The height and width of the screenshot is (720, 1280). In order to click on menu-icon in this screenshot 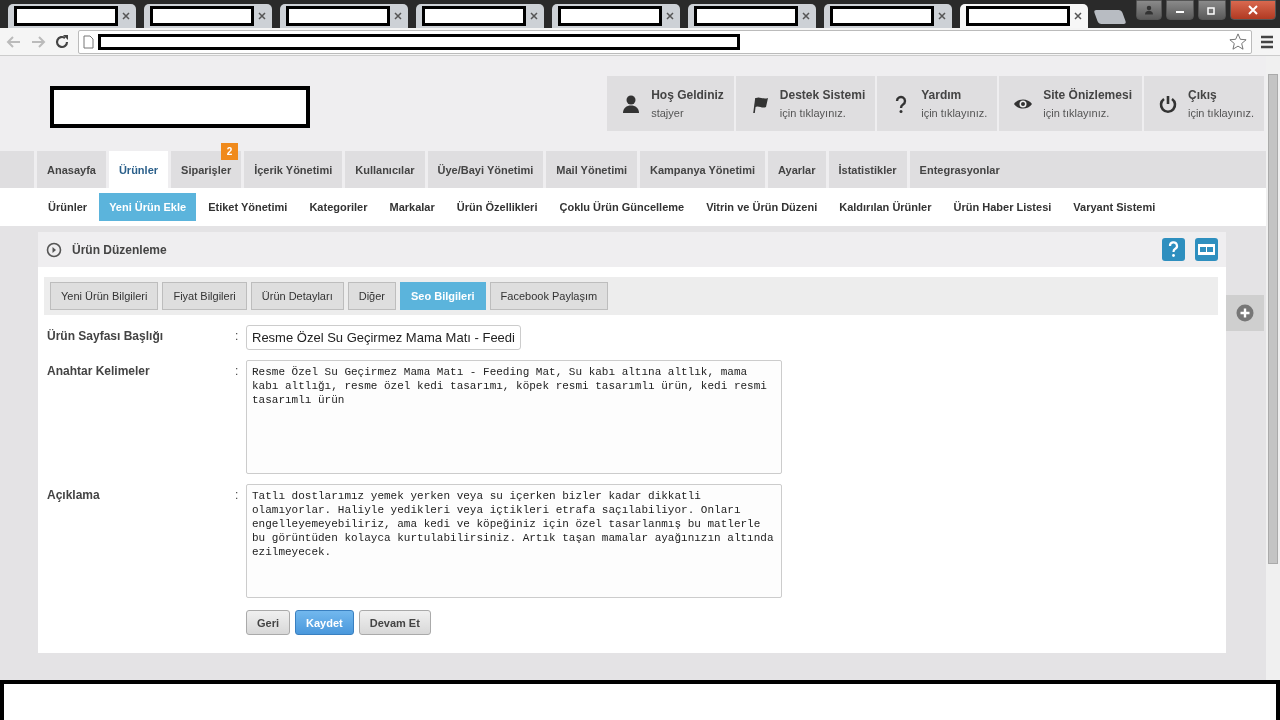, I will do `click(1267, 41)`.